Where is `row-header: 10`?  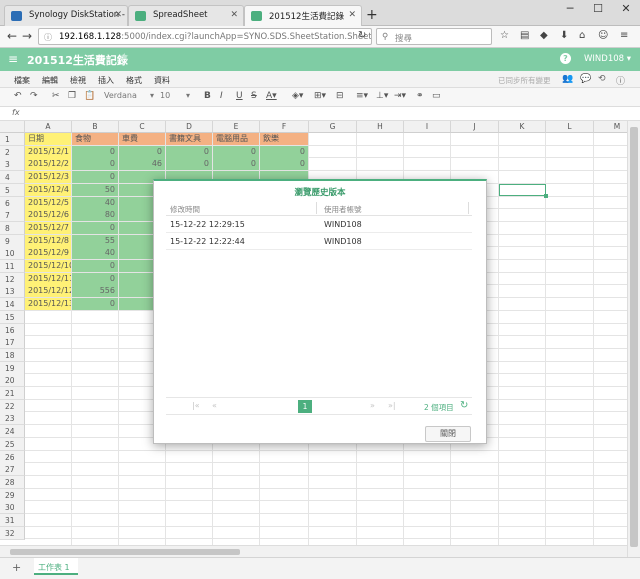 row-header: 10 is located at coordinates (12, 254).